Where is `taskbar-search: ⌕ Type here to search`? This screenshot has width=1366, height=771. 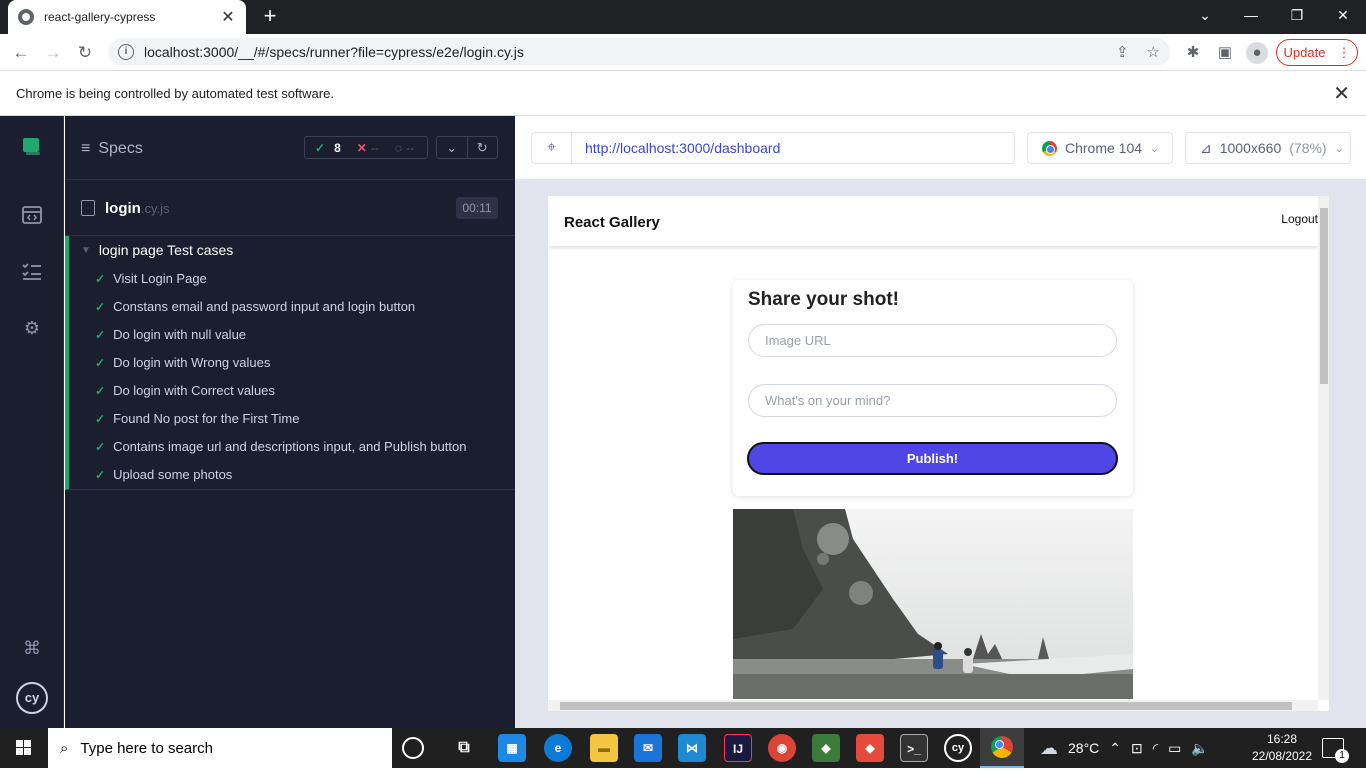 taskbar-search: ⌕ Type here to search is located at coordinates (220, 748).